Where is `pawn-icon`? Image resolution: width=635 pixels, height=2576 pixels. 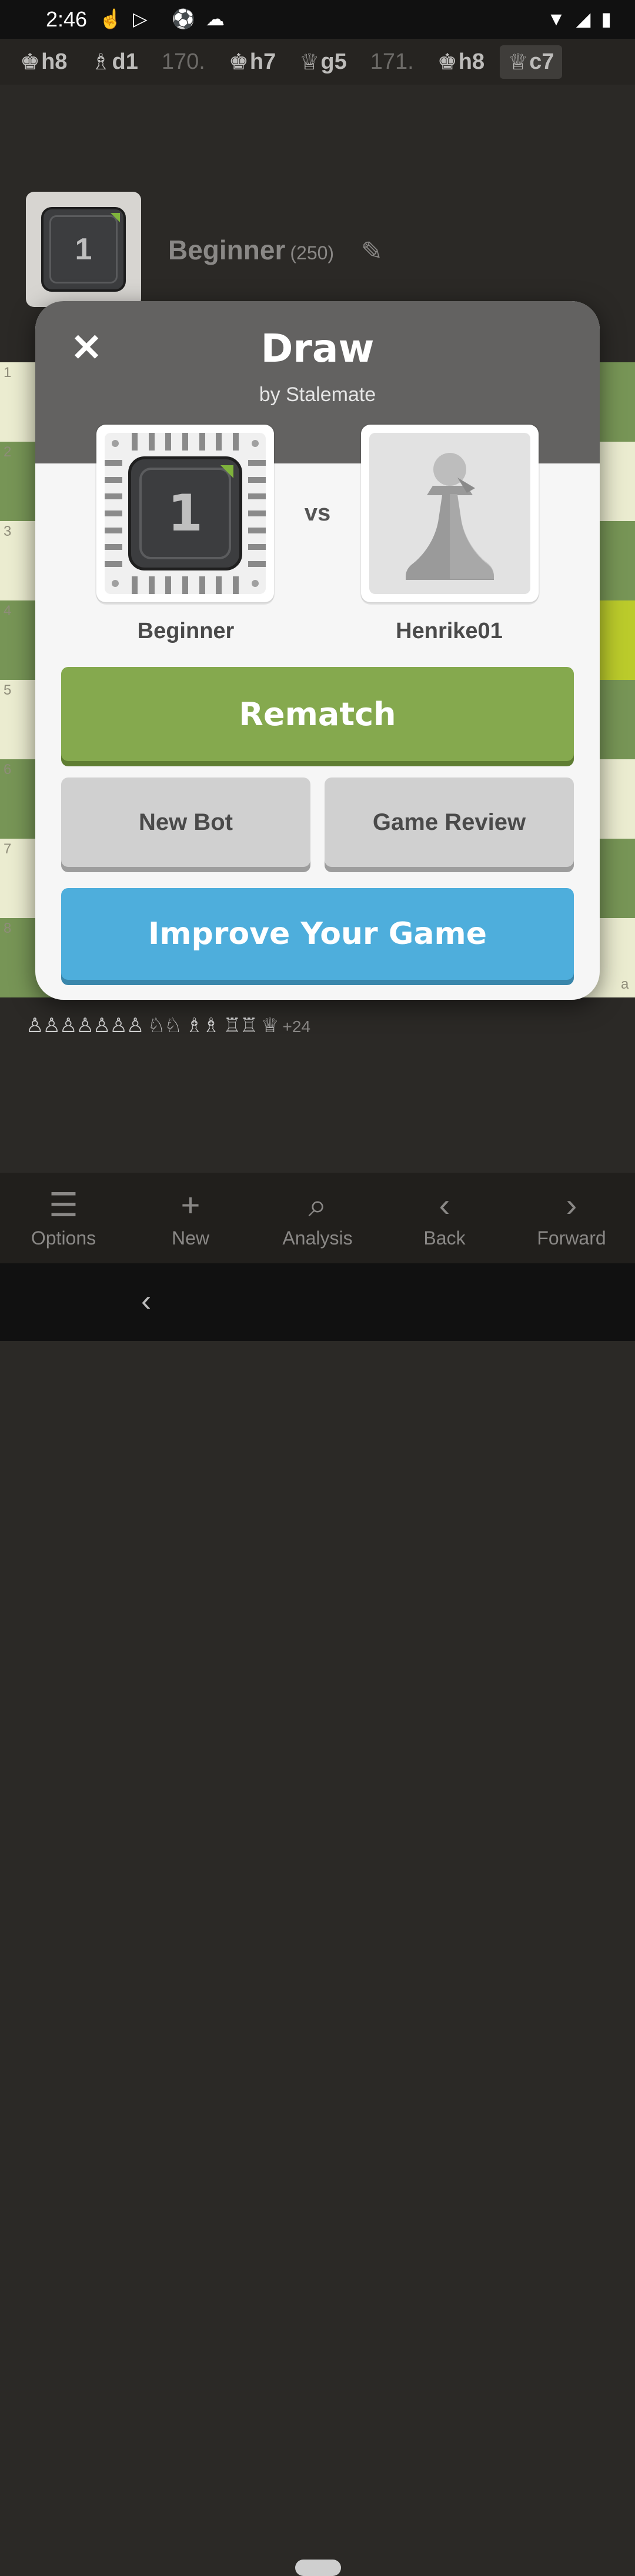 pawn-icon is located at coordinates (449, 513).